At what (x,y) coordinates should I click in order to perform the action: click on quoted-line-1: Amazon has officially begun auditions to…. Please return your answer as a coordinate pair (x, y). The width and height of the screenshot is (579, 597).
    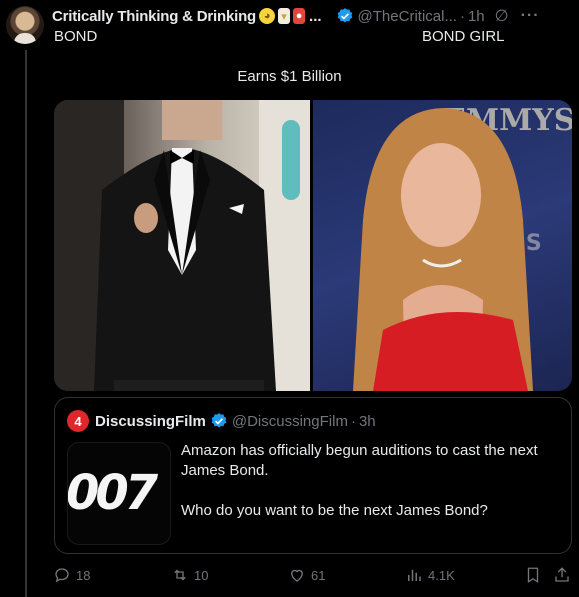
    Looking at the image, I should click on (359, 460).